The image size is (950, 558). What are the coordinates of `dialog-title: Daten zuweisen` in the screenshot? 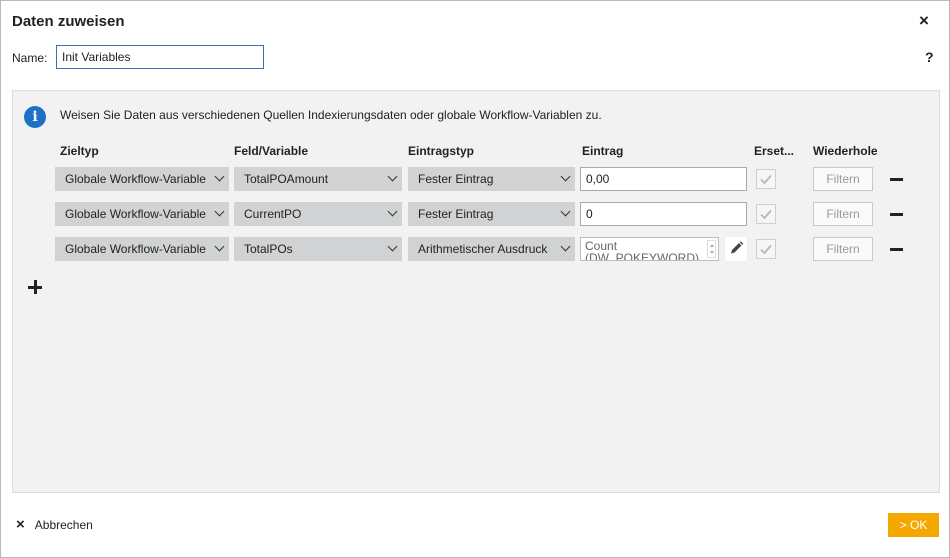 It's located at (68, 21).